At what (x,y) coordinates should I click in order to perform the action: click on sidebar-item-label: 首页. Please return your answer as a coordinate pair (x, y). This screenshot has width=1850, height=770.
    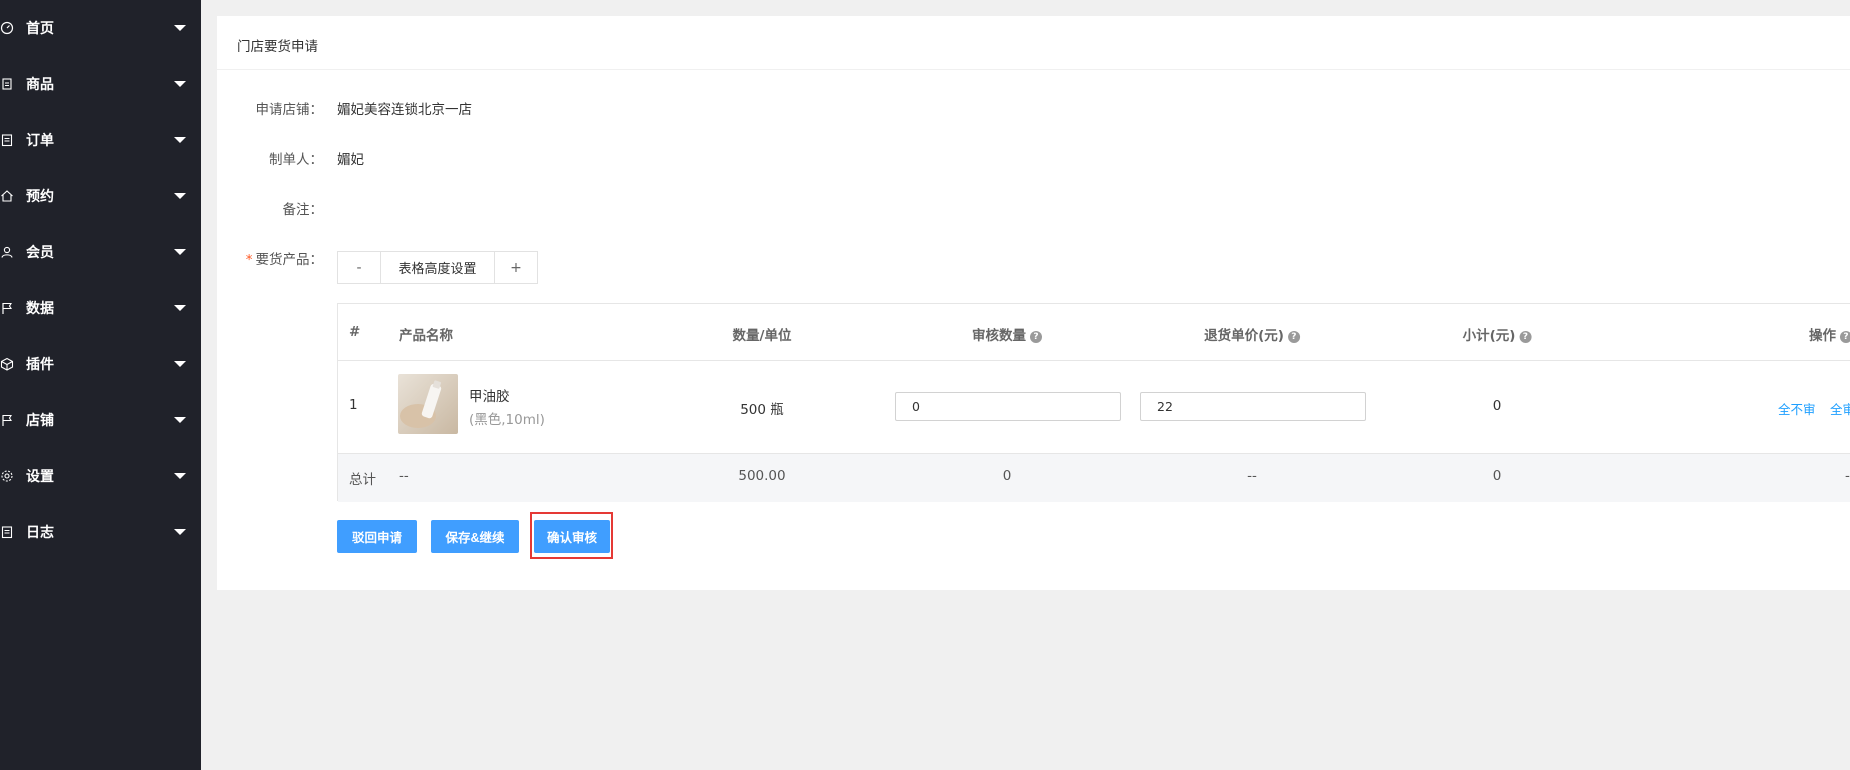
    Looking at the image, I should click on (40, 29).